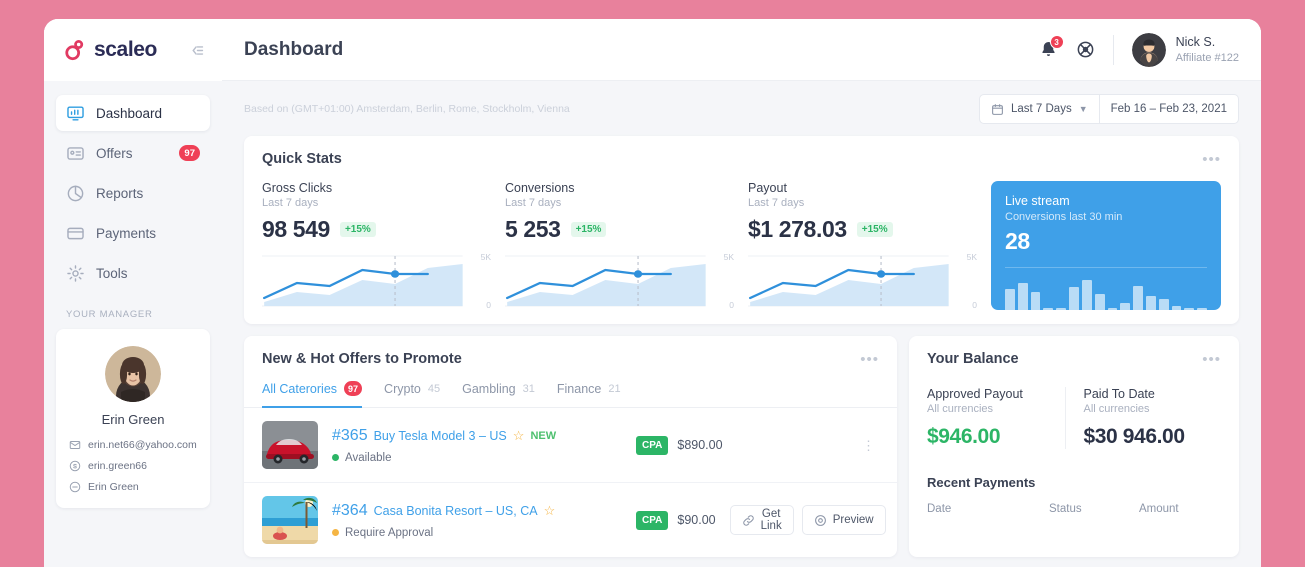 This screenshot has height=567, width=1305. I want to click on tab-label: Crypto, so click(402, 388).